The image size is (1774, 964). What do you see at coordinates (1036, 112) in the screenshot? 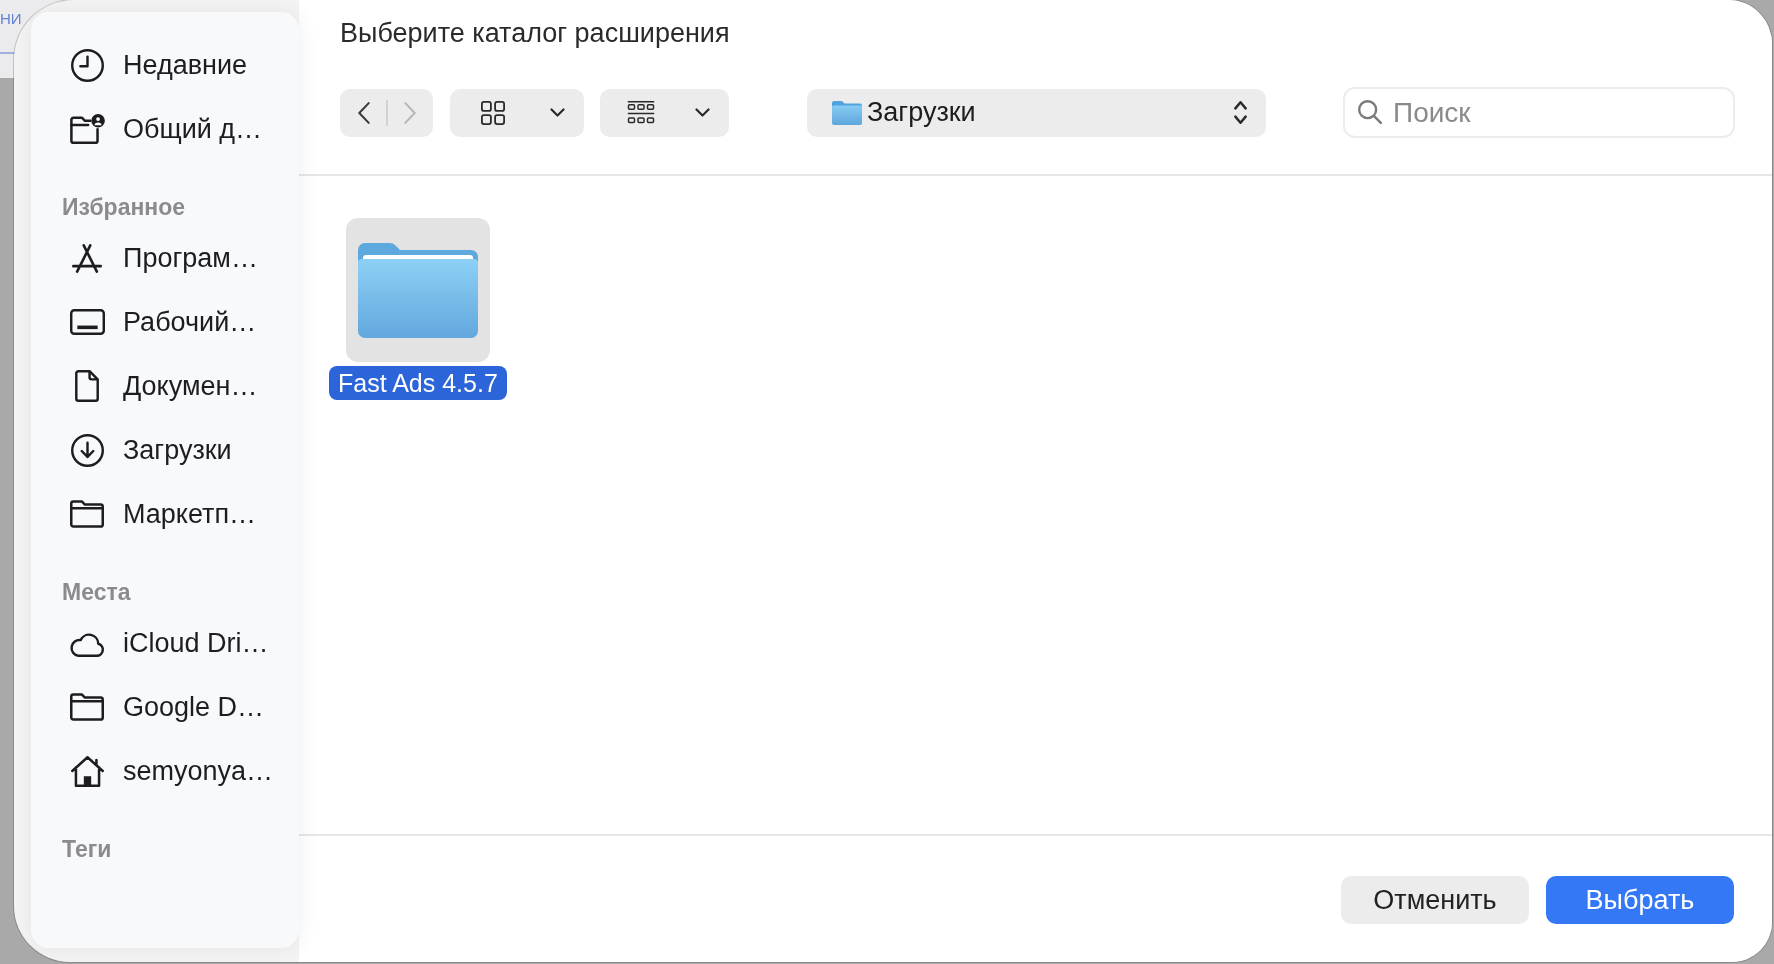
I see `location-popup: Загрузки` at bounding box center [1036, 112].